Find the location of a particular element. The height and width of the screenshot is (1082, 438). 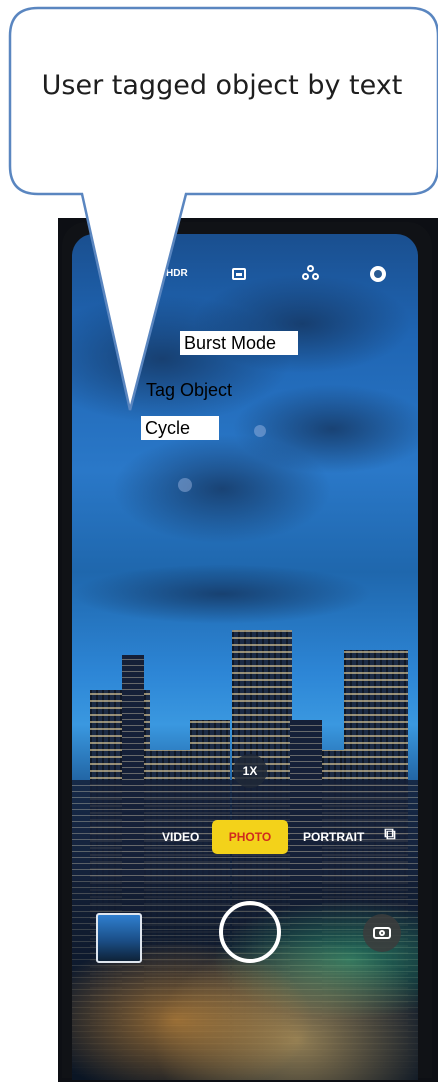

shutter-button is located at coordinates (250, 932).